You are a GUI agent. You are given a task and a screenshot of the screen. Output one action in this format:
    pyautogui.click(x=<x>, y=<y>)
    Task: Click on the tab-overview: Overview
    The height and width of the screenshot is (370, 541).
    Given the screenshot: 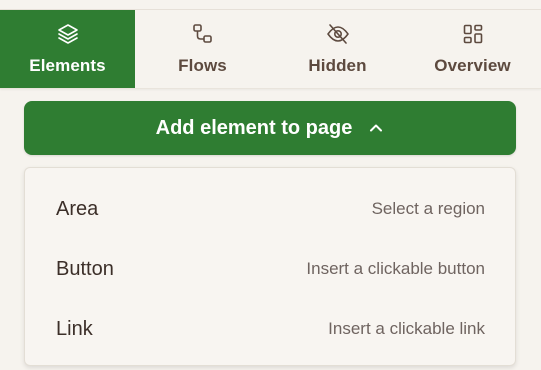 What is the action you would take?
    pyautogui.click(x=472, y=49)
    